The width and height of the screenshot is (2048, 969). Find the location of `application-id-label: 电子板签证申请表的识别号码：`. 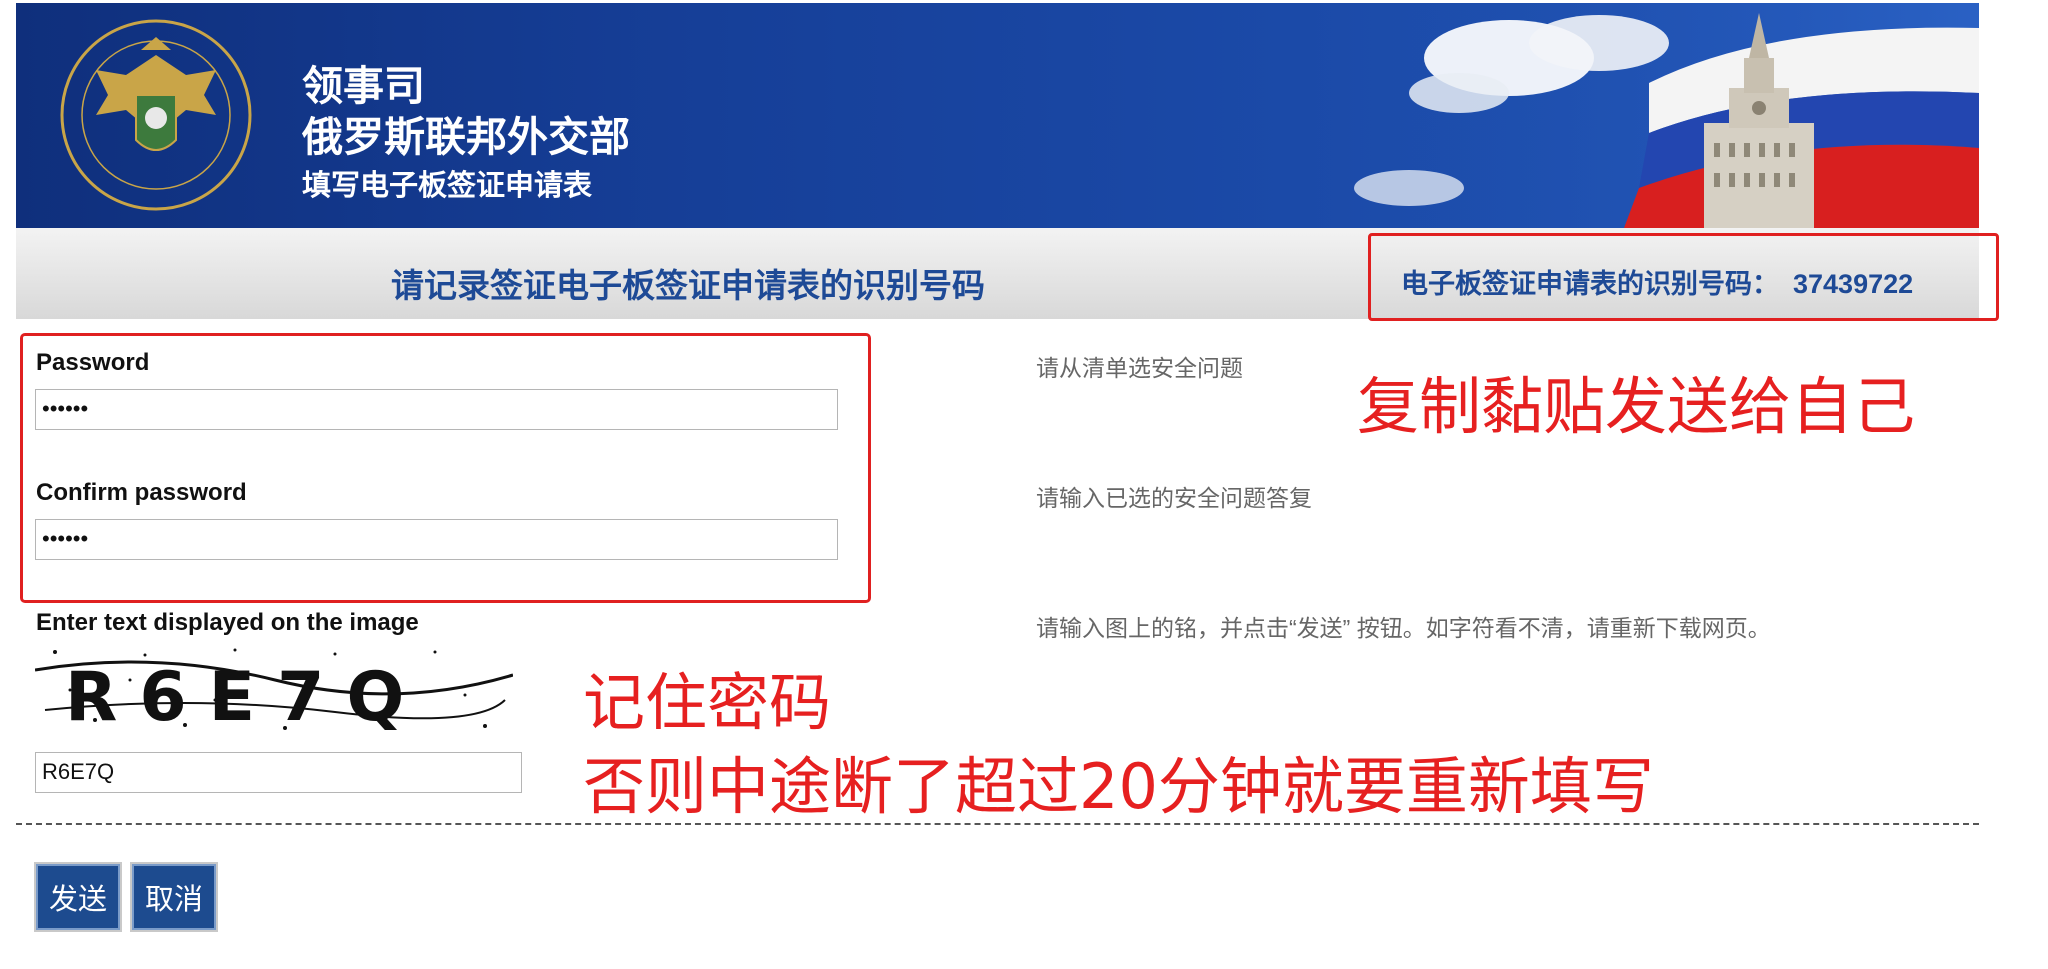

application-id-label: 电子板签证申请表的识别号码： is located at coordinates (1590, 284).